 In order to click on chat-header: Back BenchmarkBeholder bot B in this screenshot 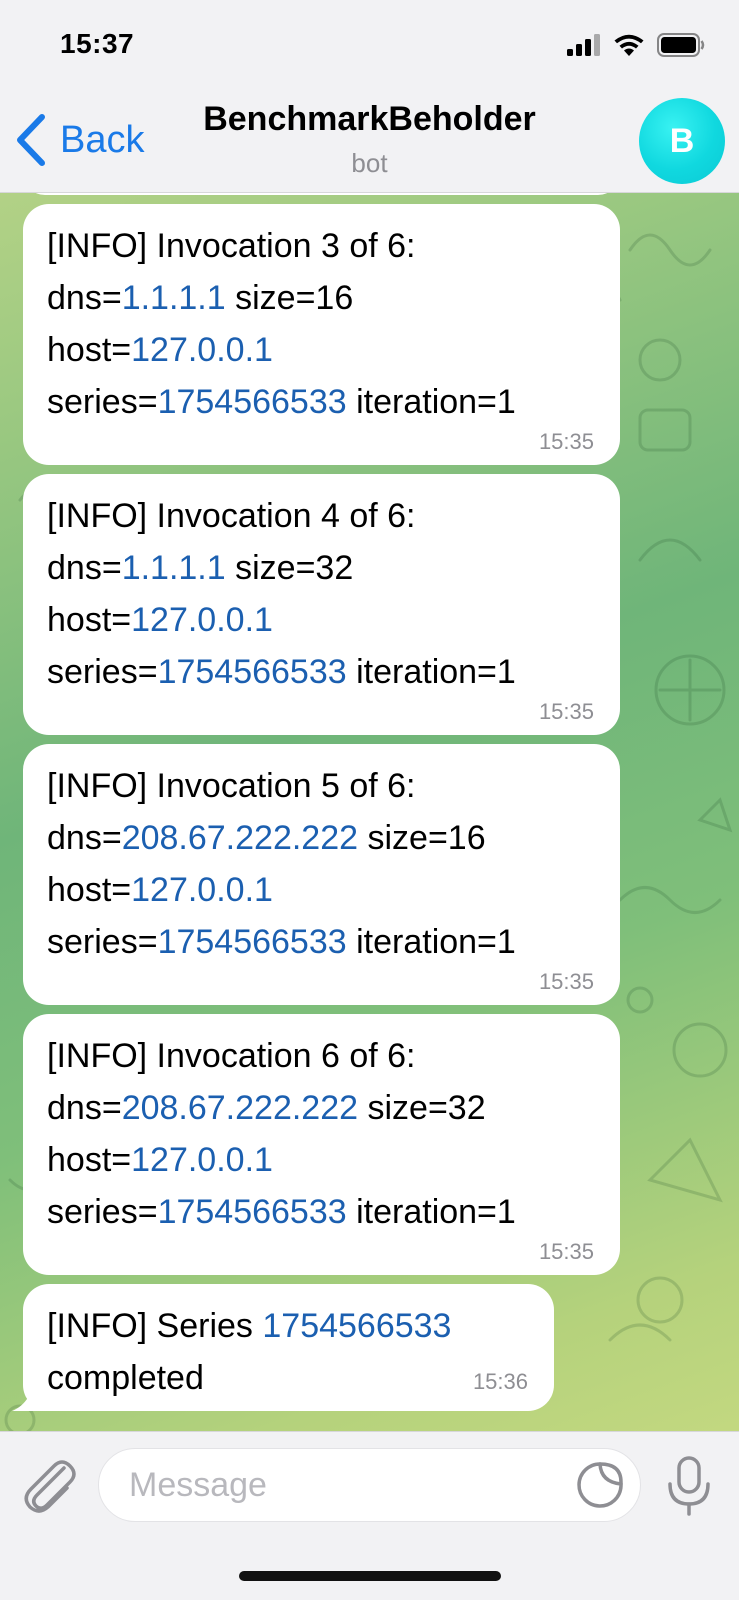, I will do `click(369, 142)`.